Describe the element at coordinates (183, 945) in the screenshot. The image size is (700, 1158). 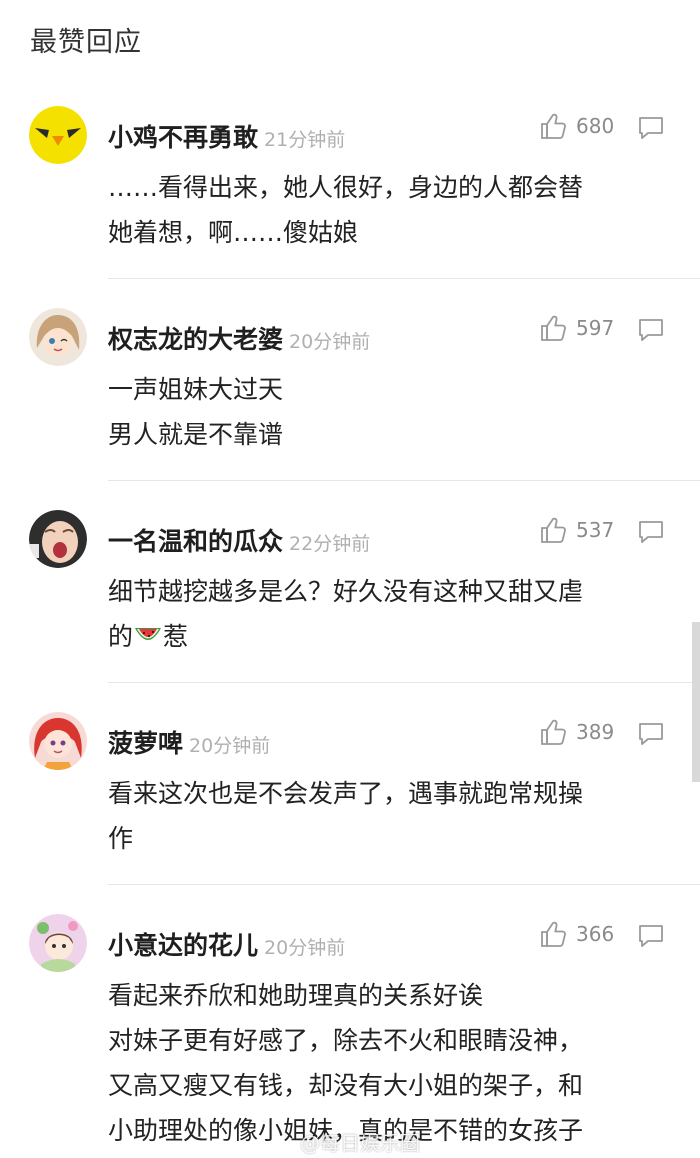
I see `username-text: 小意达的花儿` at that location.